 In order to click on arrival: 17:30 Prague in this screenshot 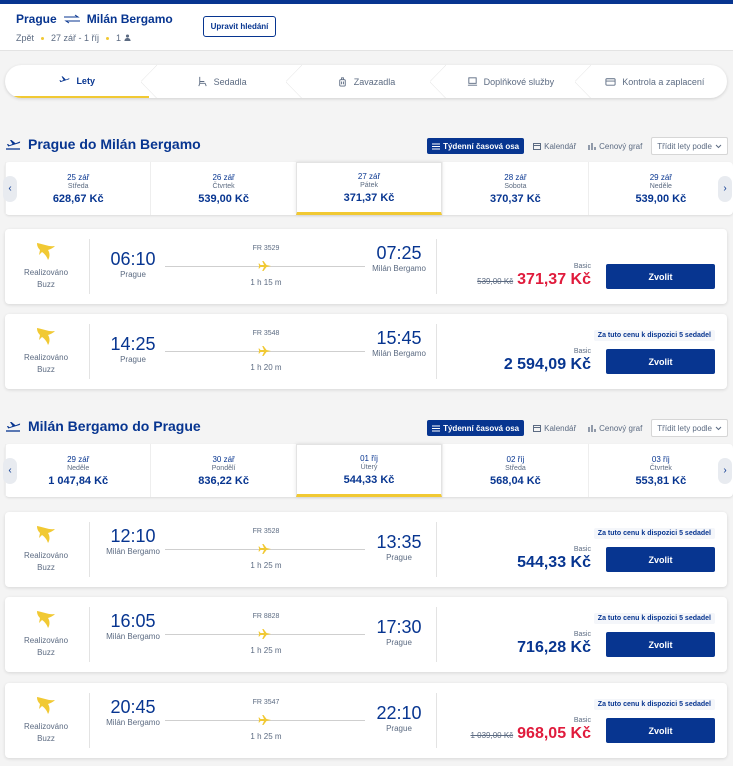, I will do `click(399, 632)`.